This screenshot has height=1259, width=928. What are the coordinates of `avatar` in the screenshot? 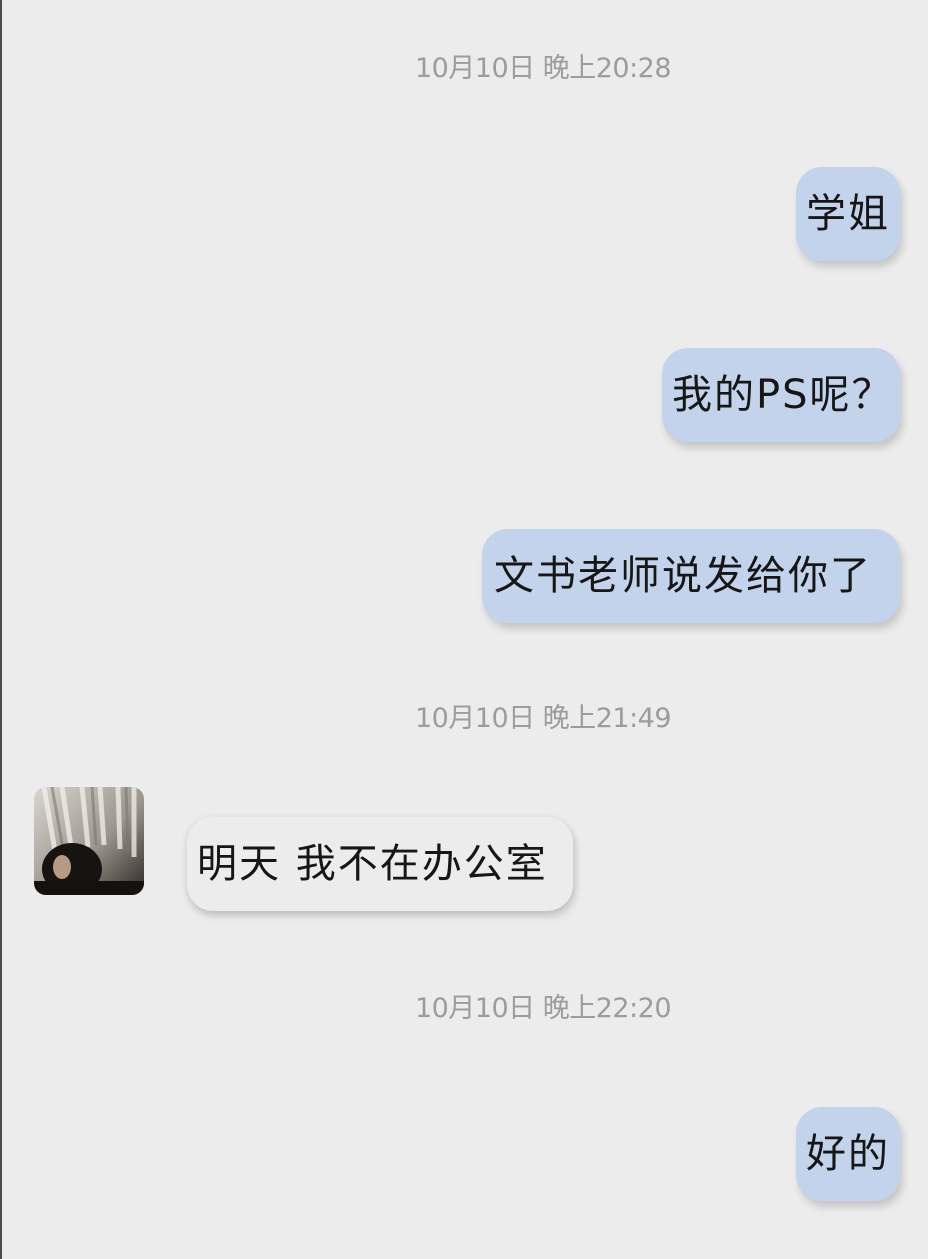 It's located at (89, 841).